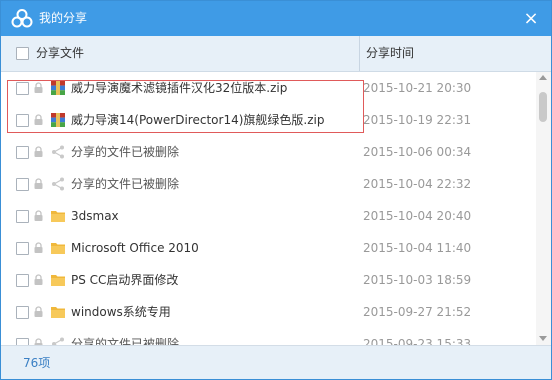 Image resolution: width=552 pixels, height=380 pixels. What do you see at coordinates (63, 18) in the screenshot?
I see `window-title: 我的分享` at bounding box center [63, 18].